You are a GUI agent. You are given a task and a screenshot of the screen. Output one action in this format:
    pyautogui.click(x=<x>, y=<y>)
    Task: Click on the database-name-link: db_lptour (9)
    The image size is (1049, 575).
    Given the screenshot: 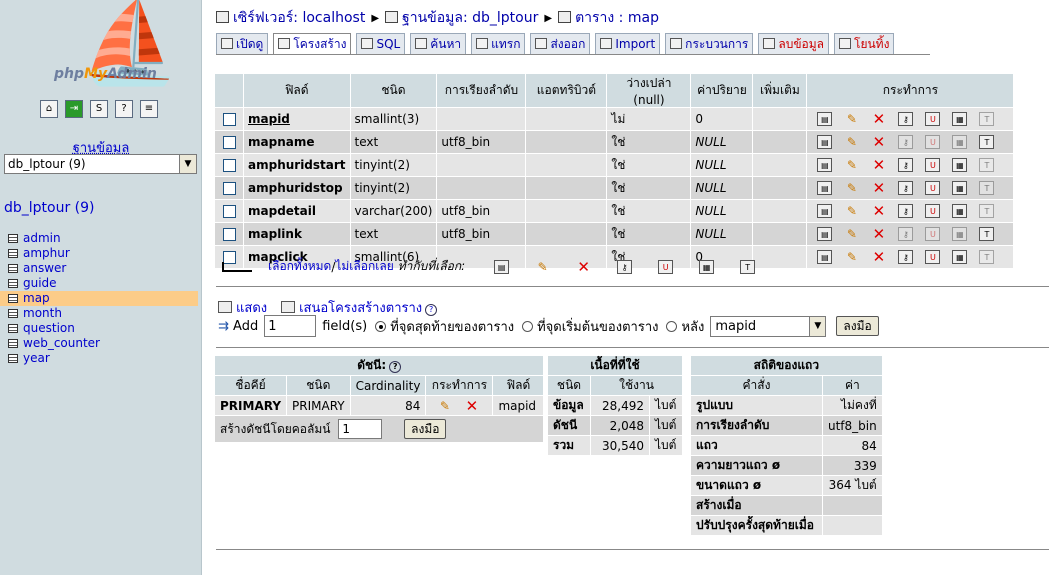 What is the action you would take?
    pyautogui.click(x=49, y=208)
    